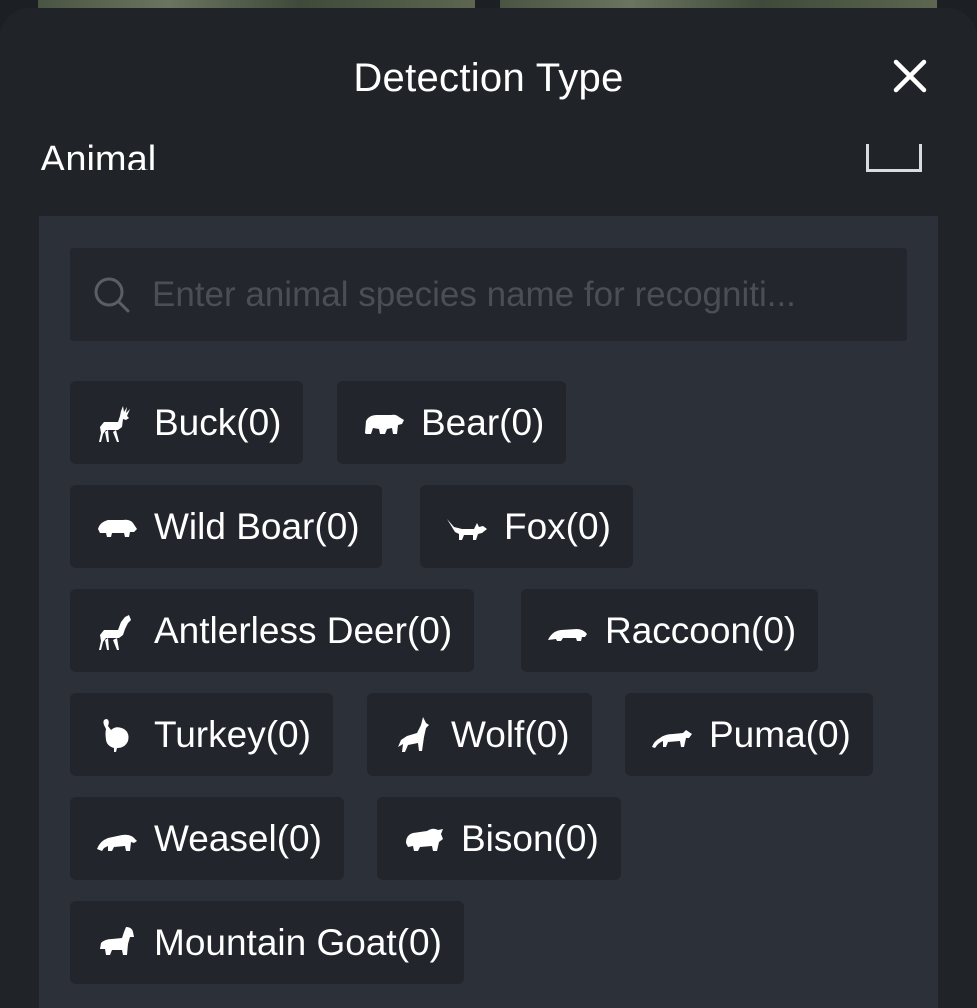 Image resolution: width=977 pixels, height=1008 pixels. I want to click on species-label: Wolf(0), so click(510, 734).